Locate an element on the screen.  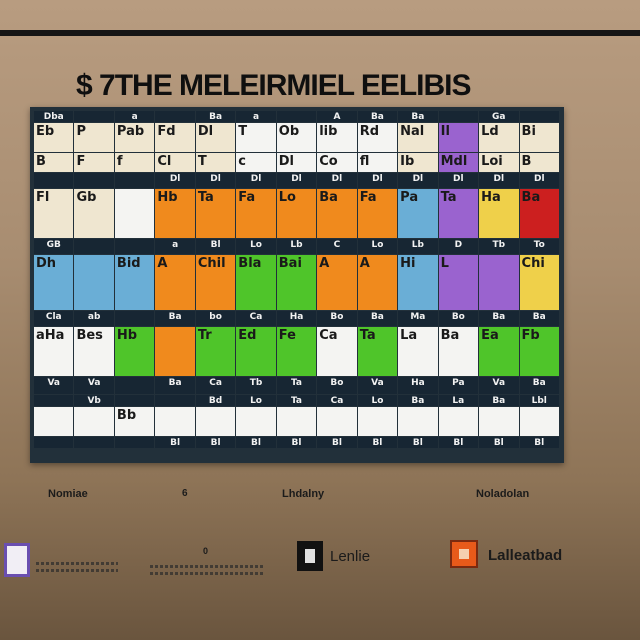
element-symbol: Loi is located at coordinates (492, 161).